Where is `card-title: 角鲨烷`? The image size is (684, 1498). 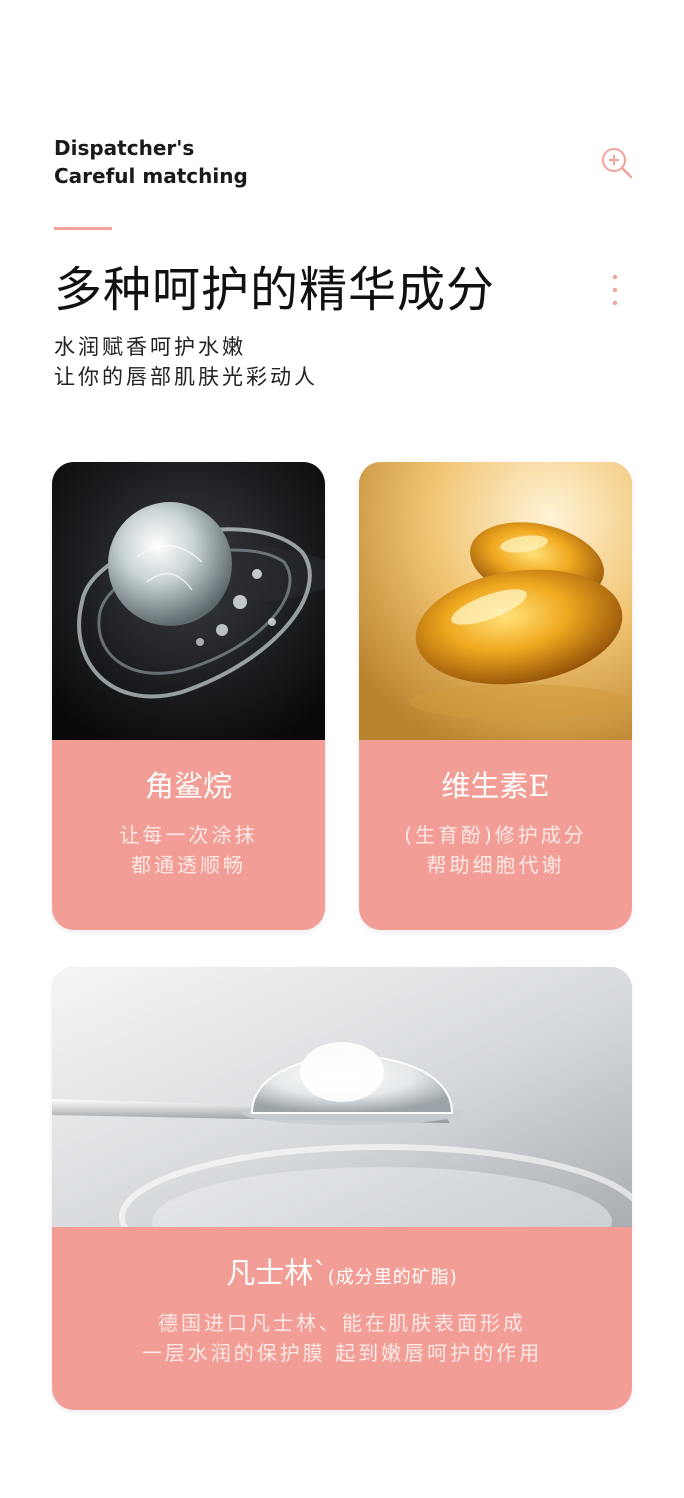
card-title: 角鲨烷 is located at coordinates (188, 786).